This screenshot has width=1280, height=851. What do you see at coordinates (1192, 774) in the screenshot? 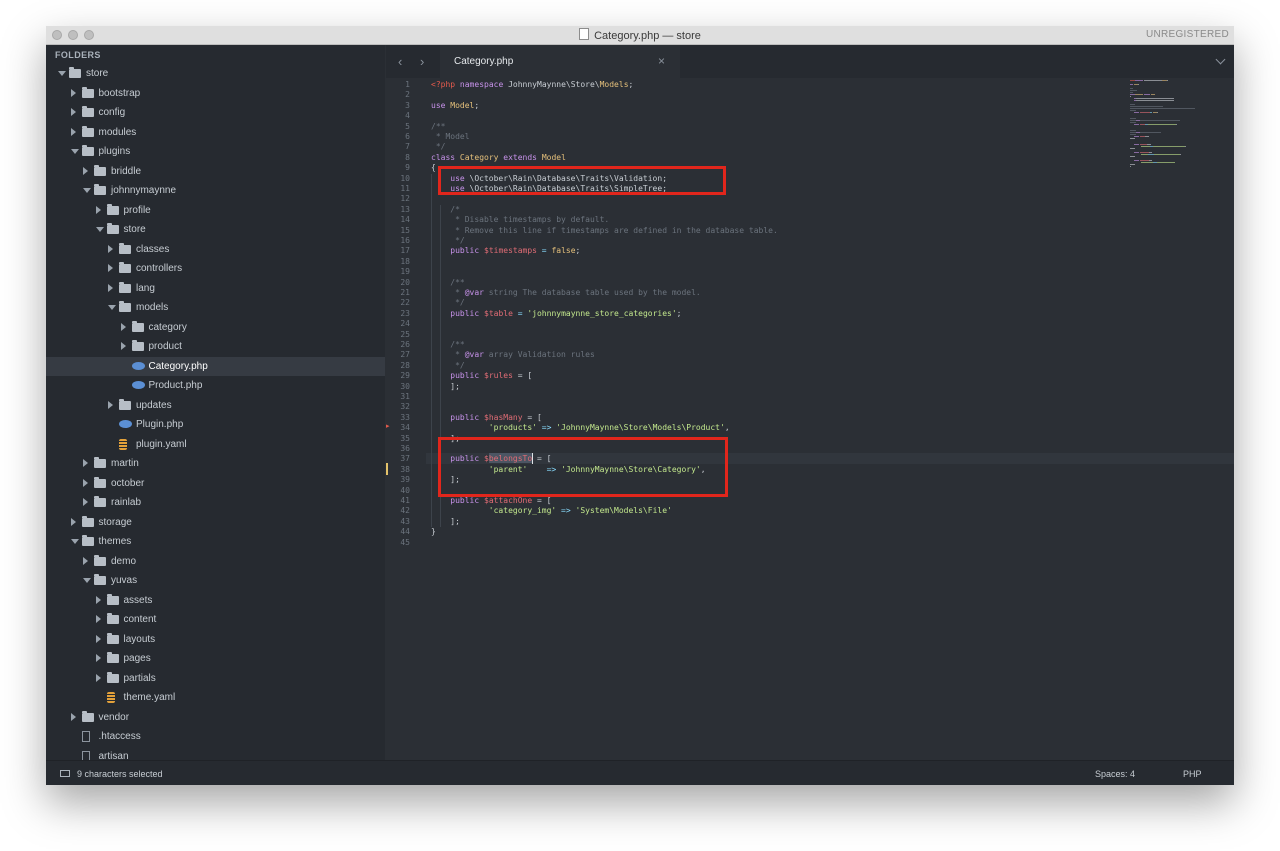
I see `syntax-status: PHP` at bounding box center [1192, 774].